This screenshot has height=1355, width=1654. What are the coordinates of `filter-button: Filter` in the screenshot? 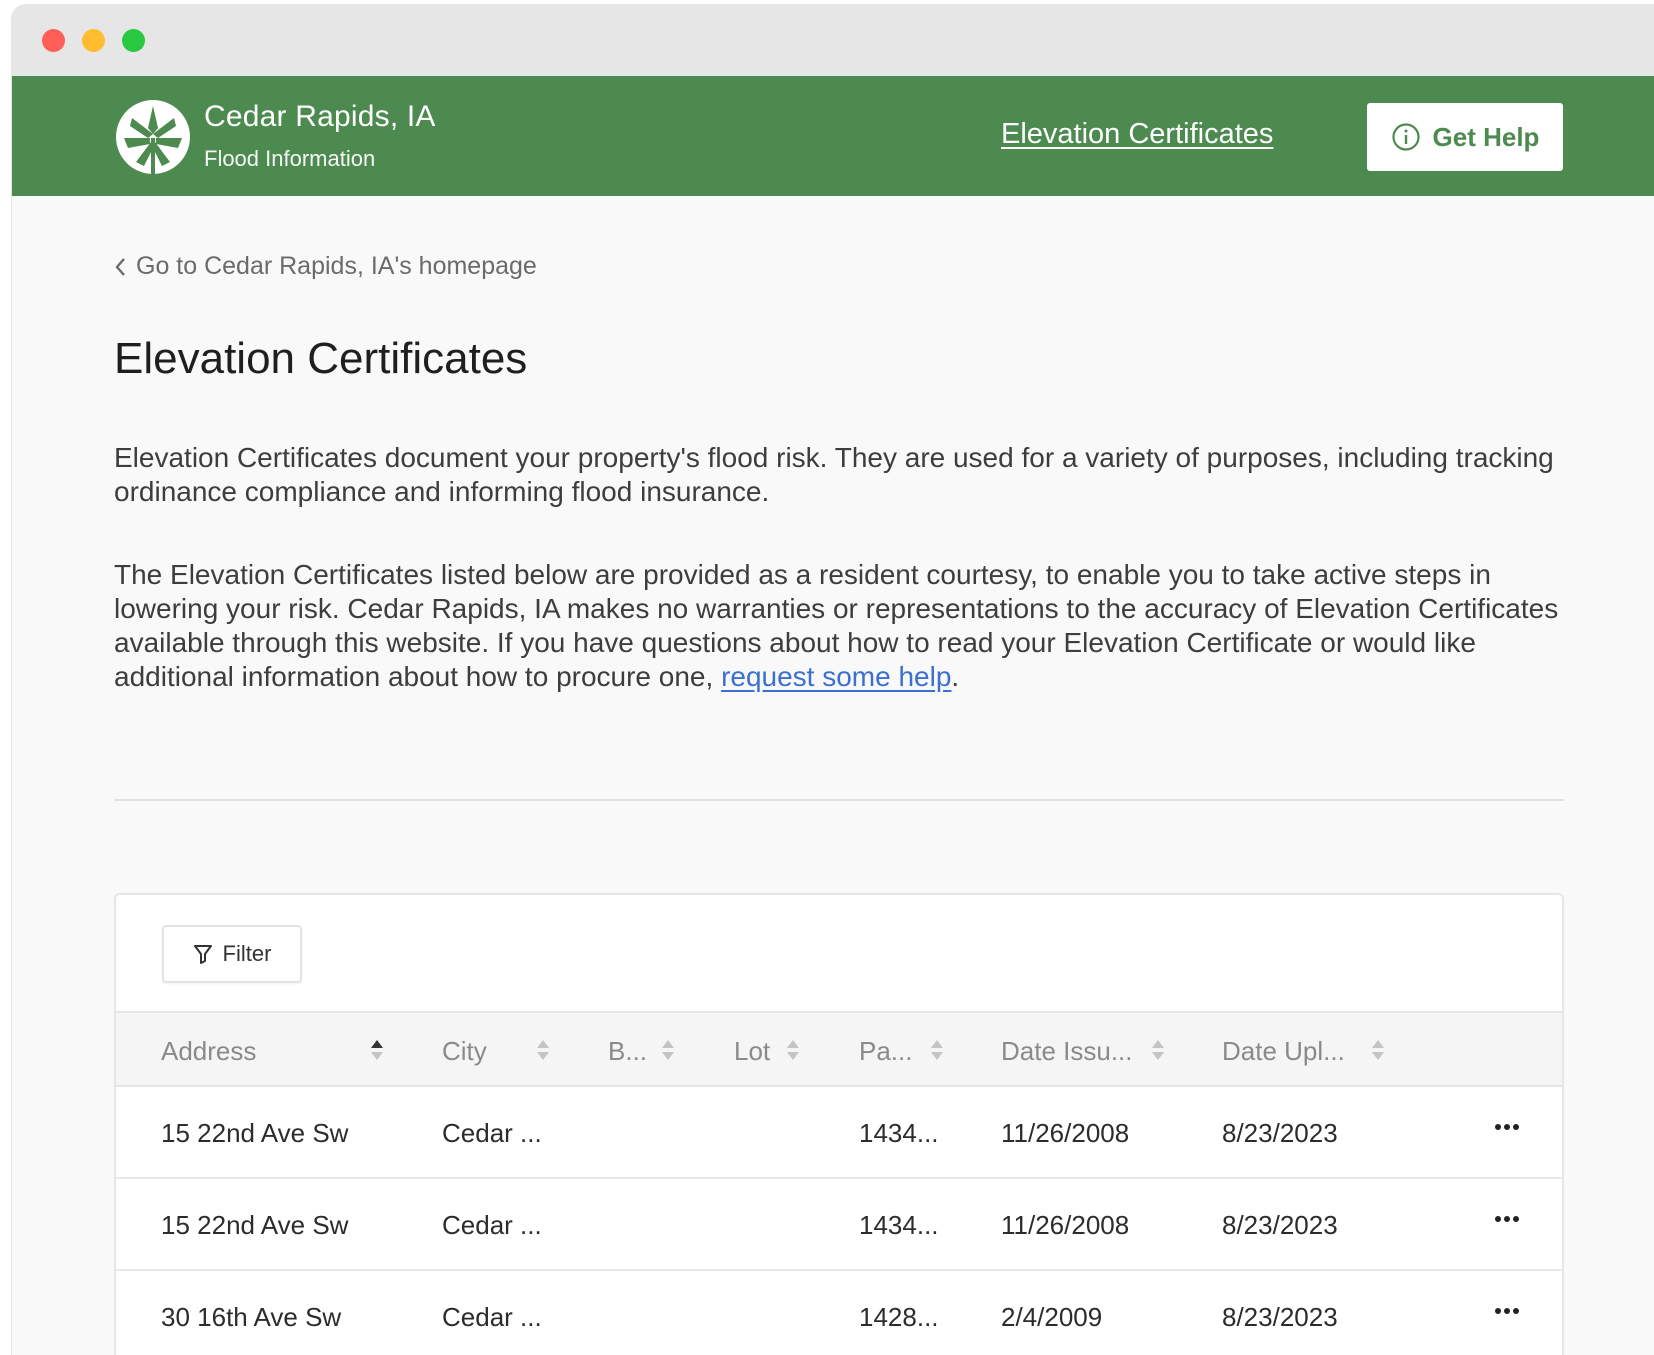 It's located at (232, 954).